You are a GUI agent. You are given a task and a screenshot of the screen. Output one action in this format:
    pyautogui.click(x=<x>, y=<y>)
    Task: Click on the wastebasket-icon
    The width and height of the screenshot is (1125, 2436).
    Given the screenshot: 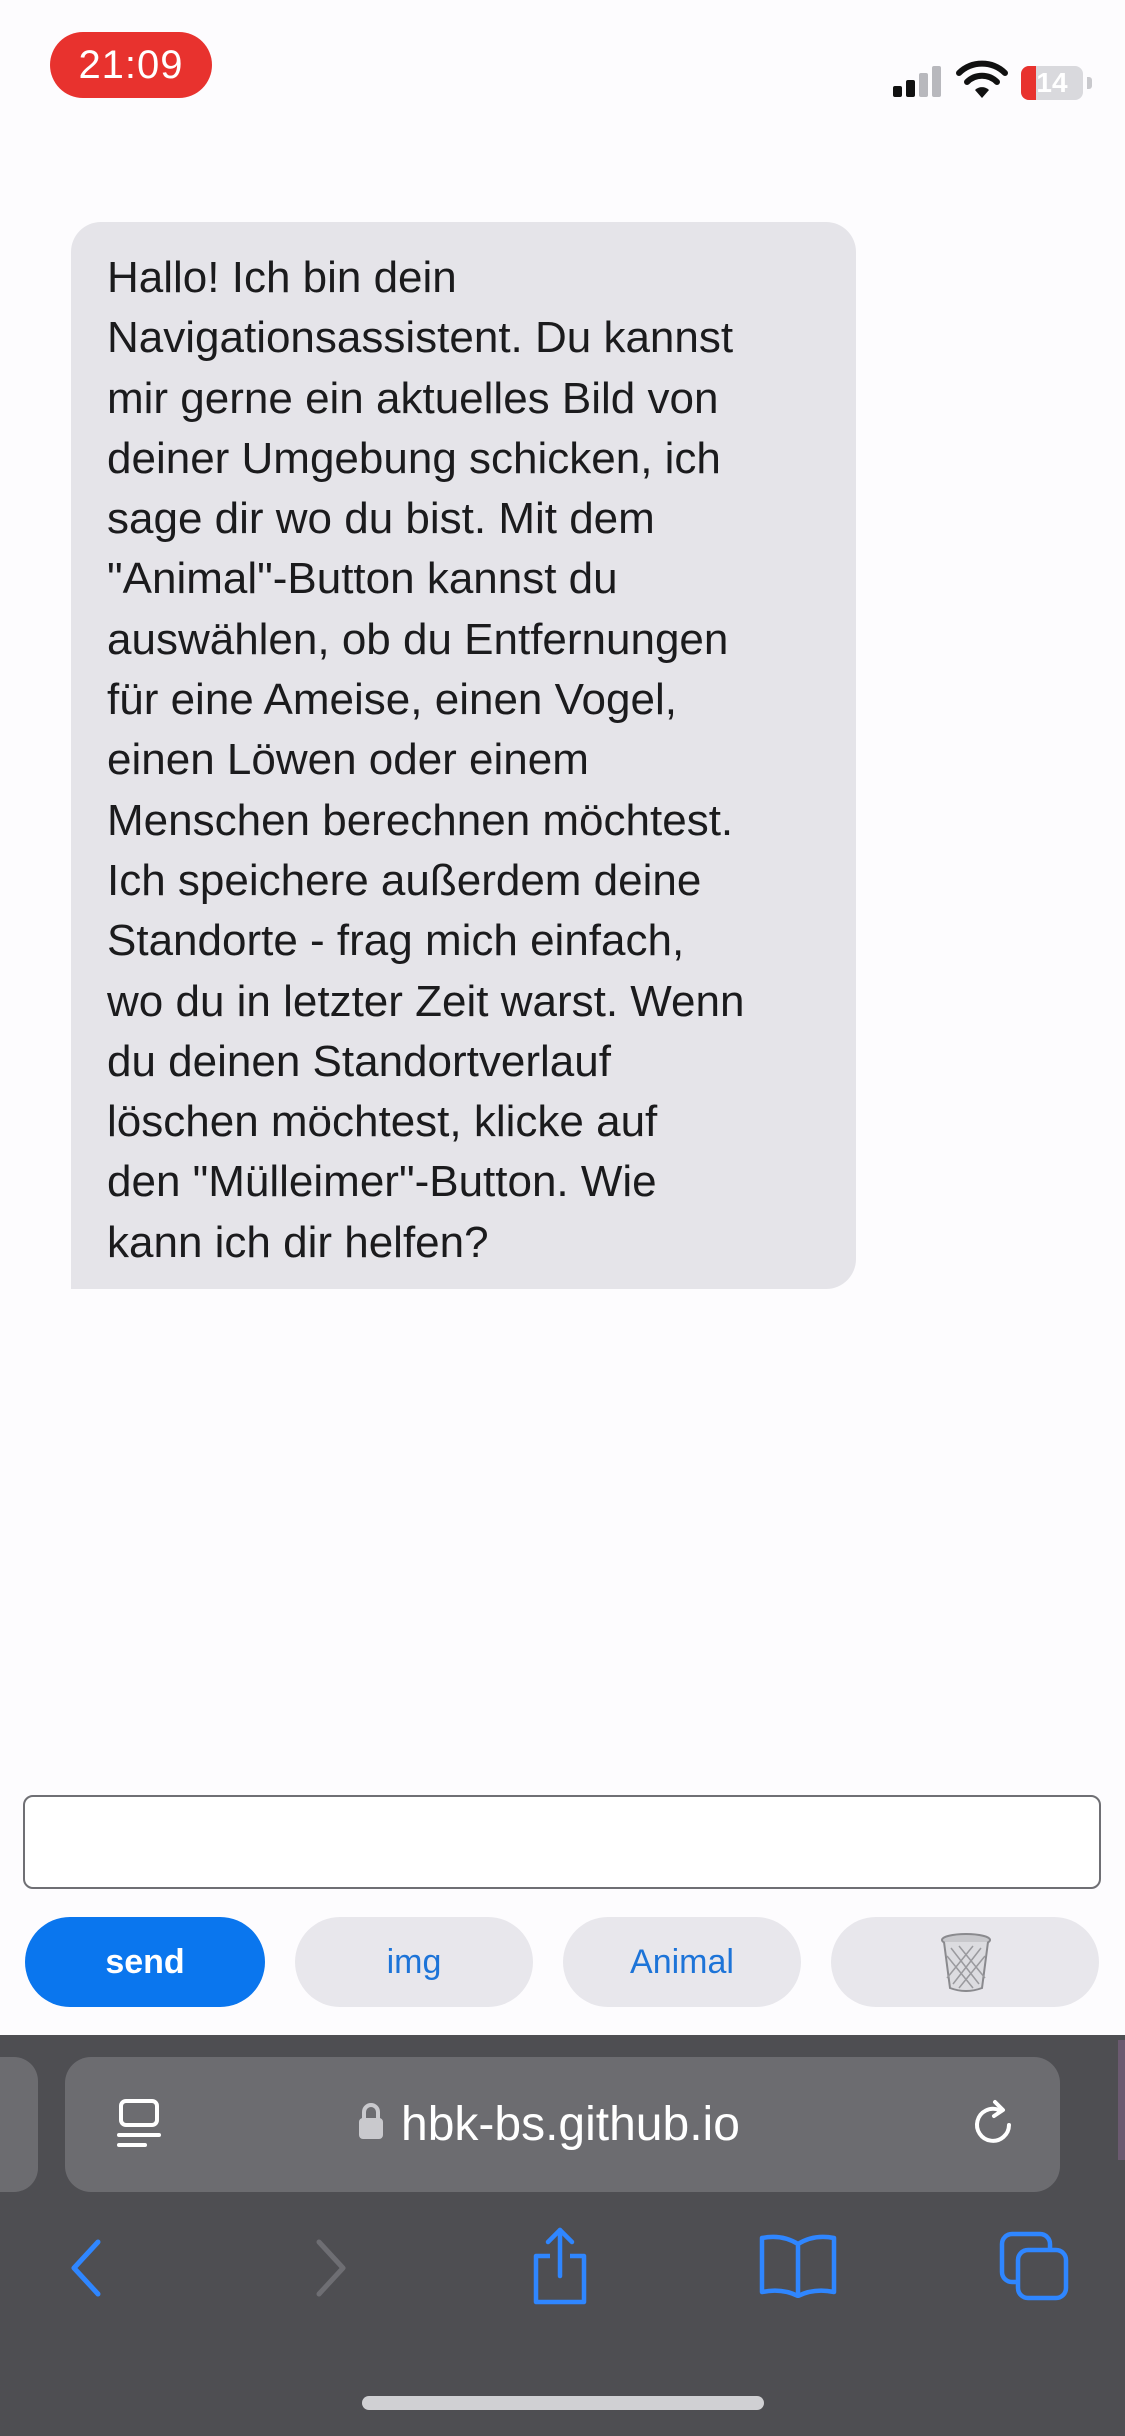 What is the action you would take?
    pyautogui.click(x=966, y=1962)
    